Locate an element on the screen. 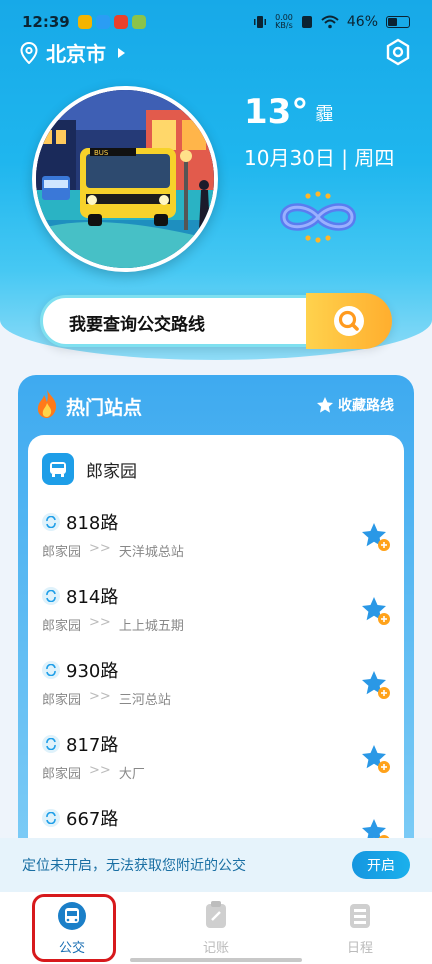 The width and height of the screenshot is (432, 964). wifi-icon is located at coordinates (330, 22).